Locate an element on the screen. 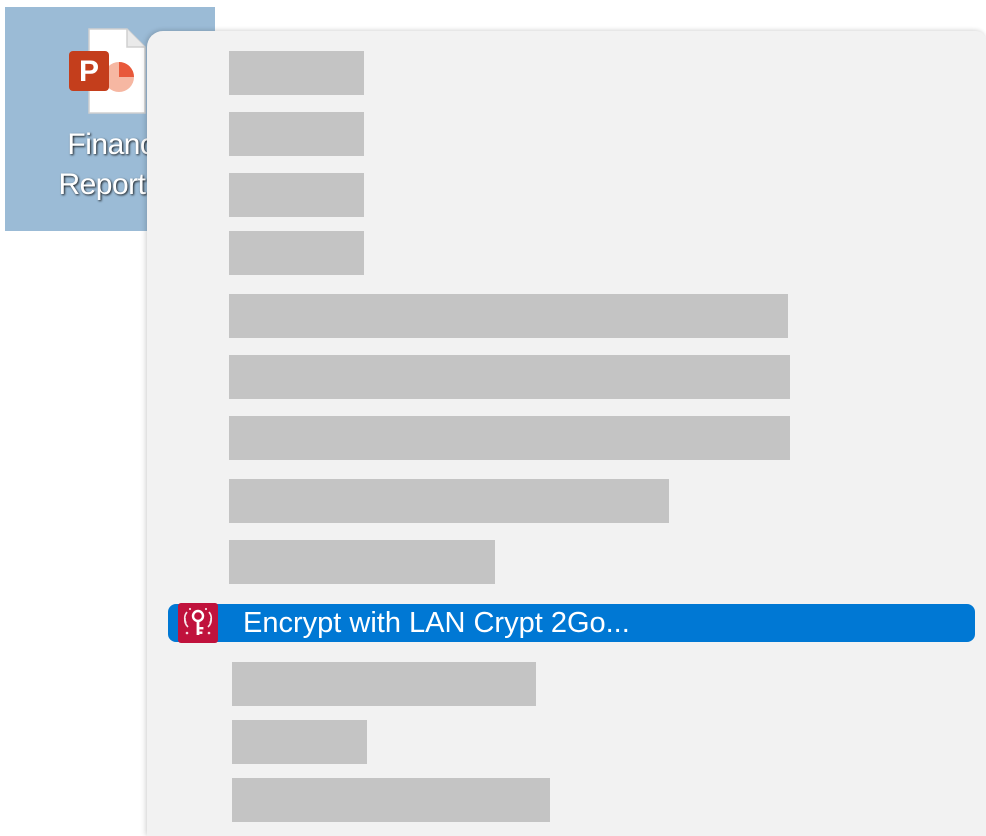  lan-crypt-icon is located at coordinates (198, 623).